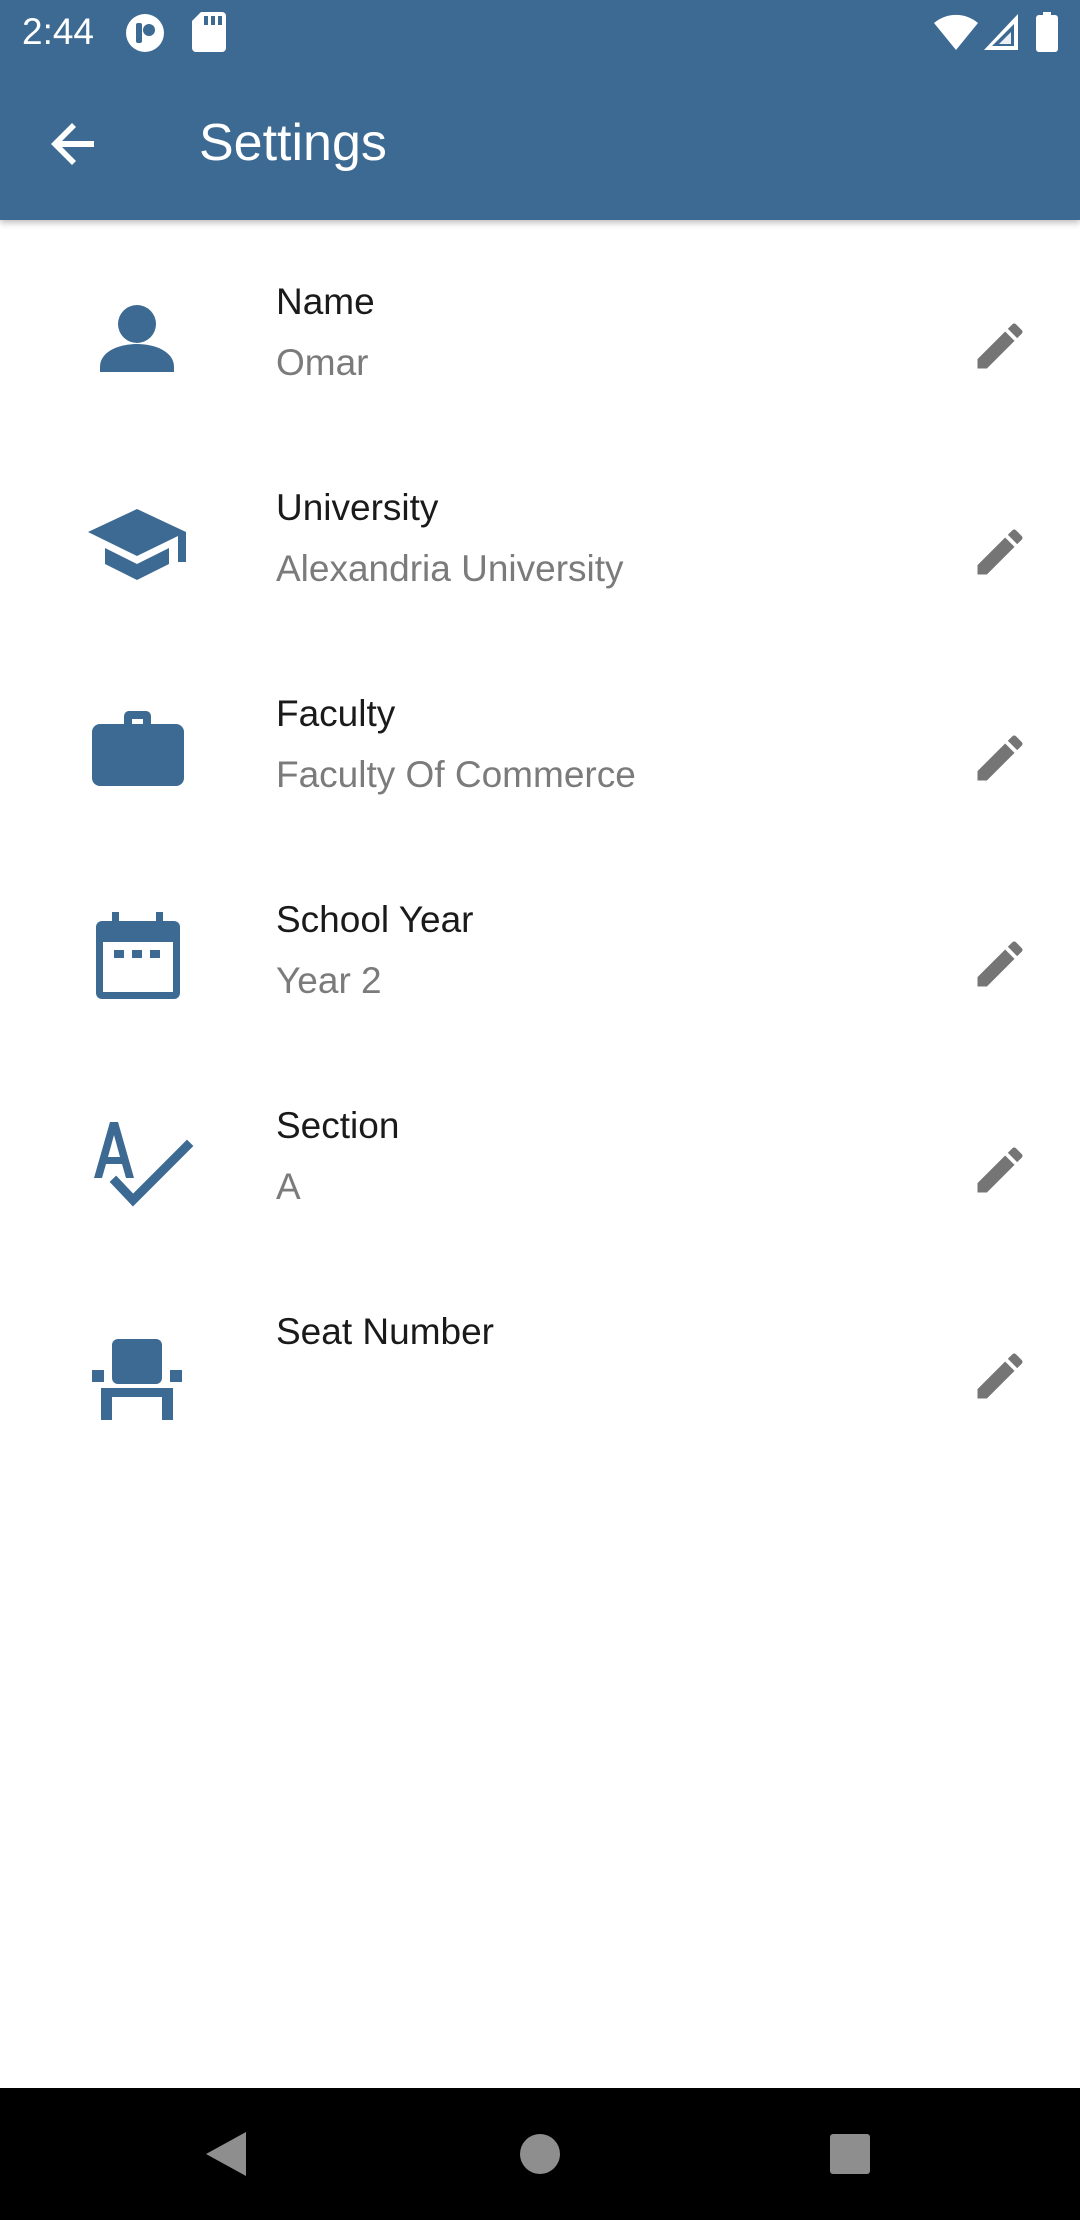  What do you see at coordinates (76, 155) in the screenshot?
I see `arrow-back-icon` at bounding box center [76, 155].